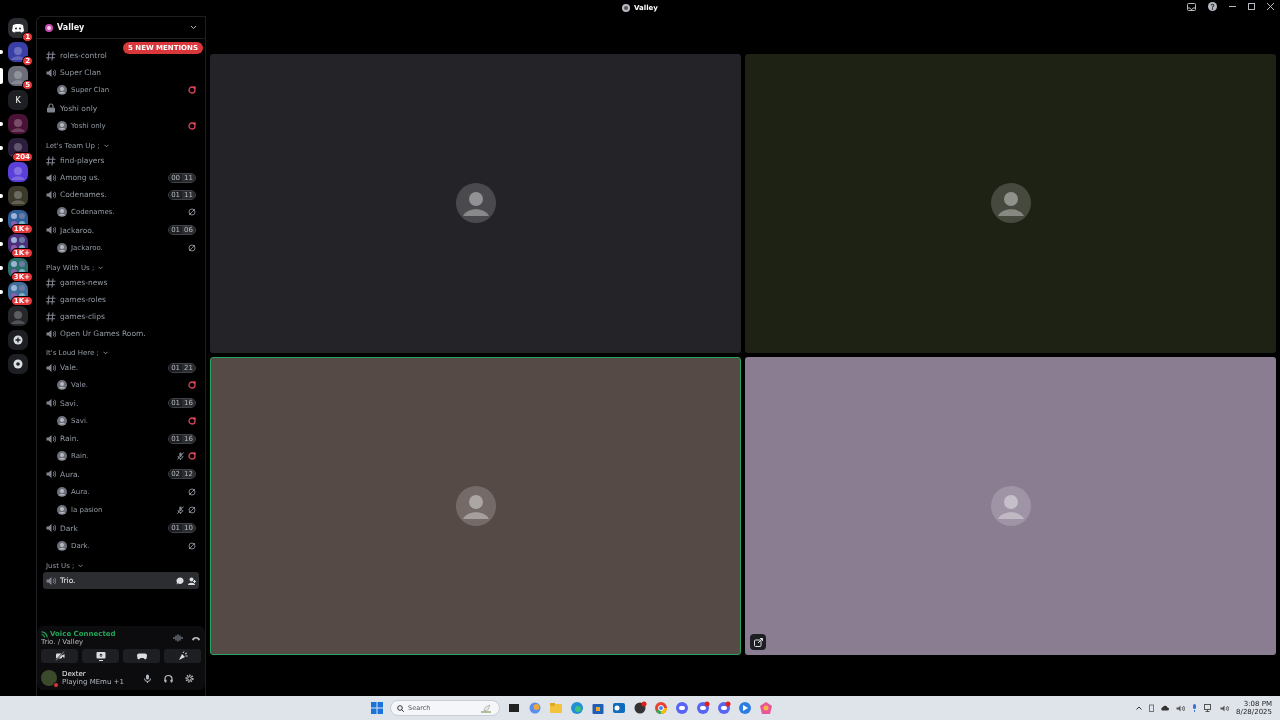 The width and height of the screenshot is (1280, 720). What do you see at coordinates (1165, 708) in the screenshot?
I see `cloud-icon` at bounding box center [1165, 708].